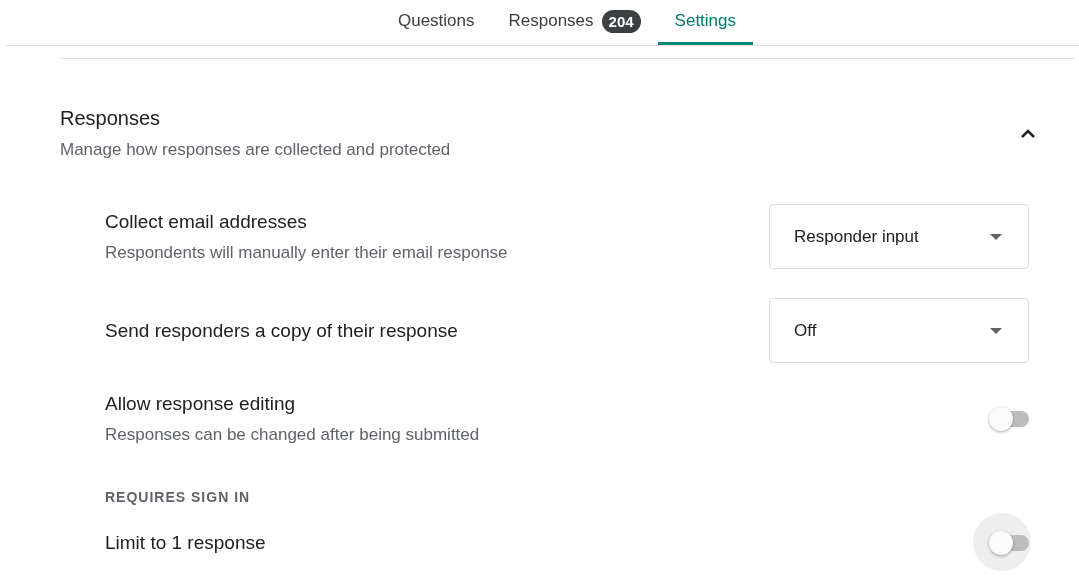  Describe the element at coordinates (436, 22) in the screenshot. I see `tab: Questions` at that location.